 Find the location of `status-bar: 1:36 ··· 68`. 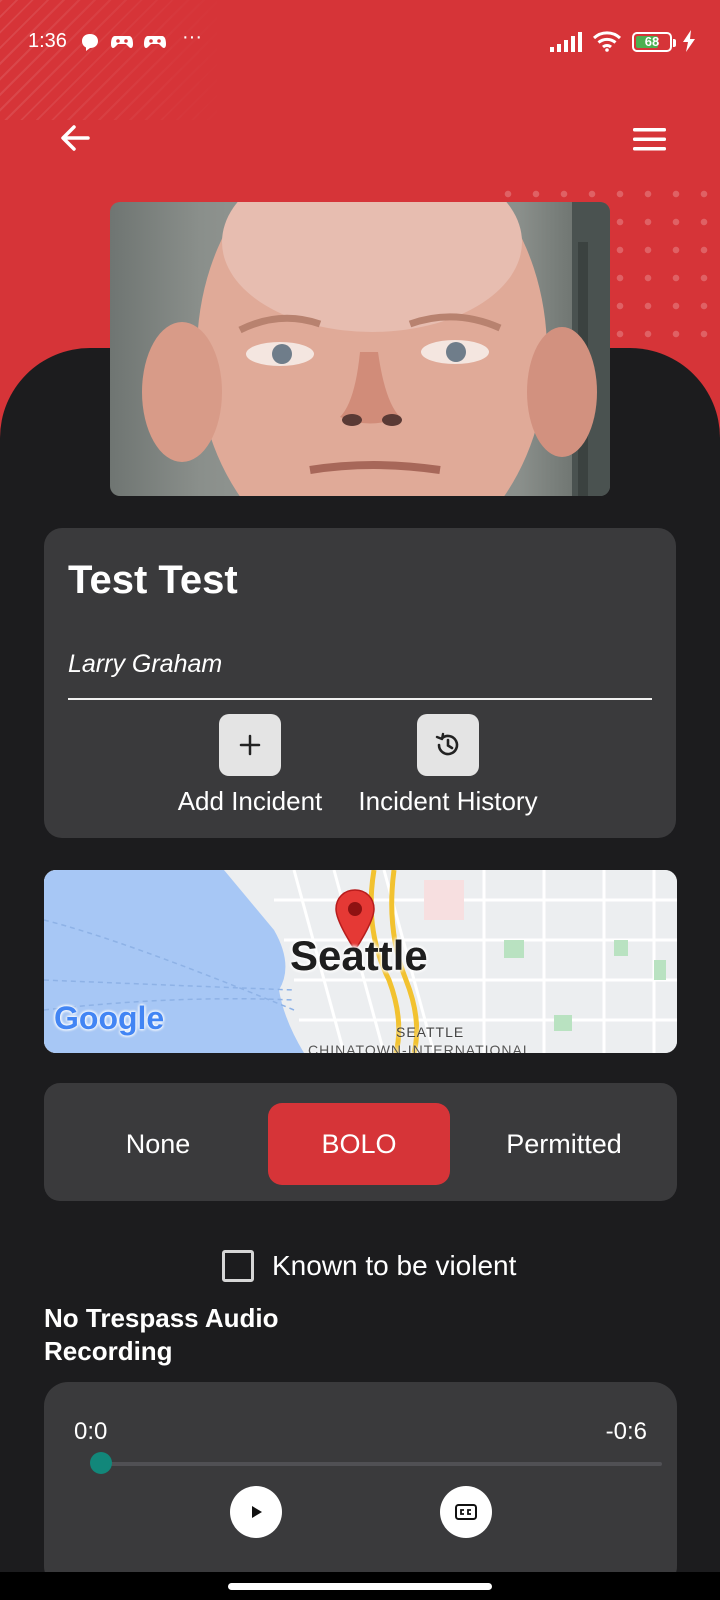

status-bar: 1:36 ··· 68 is located at coordinates (360, 44).